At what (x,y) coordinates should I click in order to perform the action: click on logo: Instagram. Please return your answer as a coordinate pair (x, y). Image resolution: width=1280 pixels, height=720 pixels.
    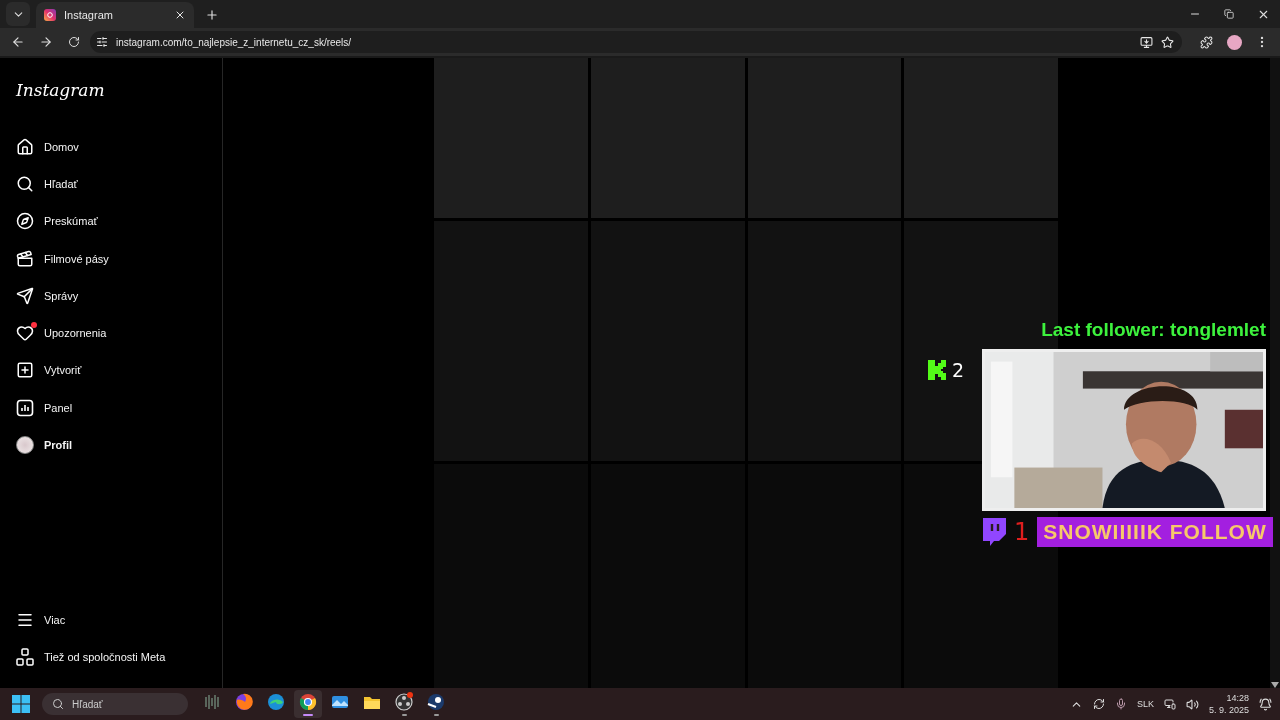
    Looking at the image, I should click on (60, 91).